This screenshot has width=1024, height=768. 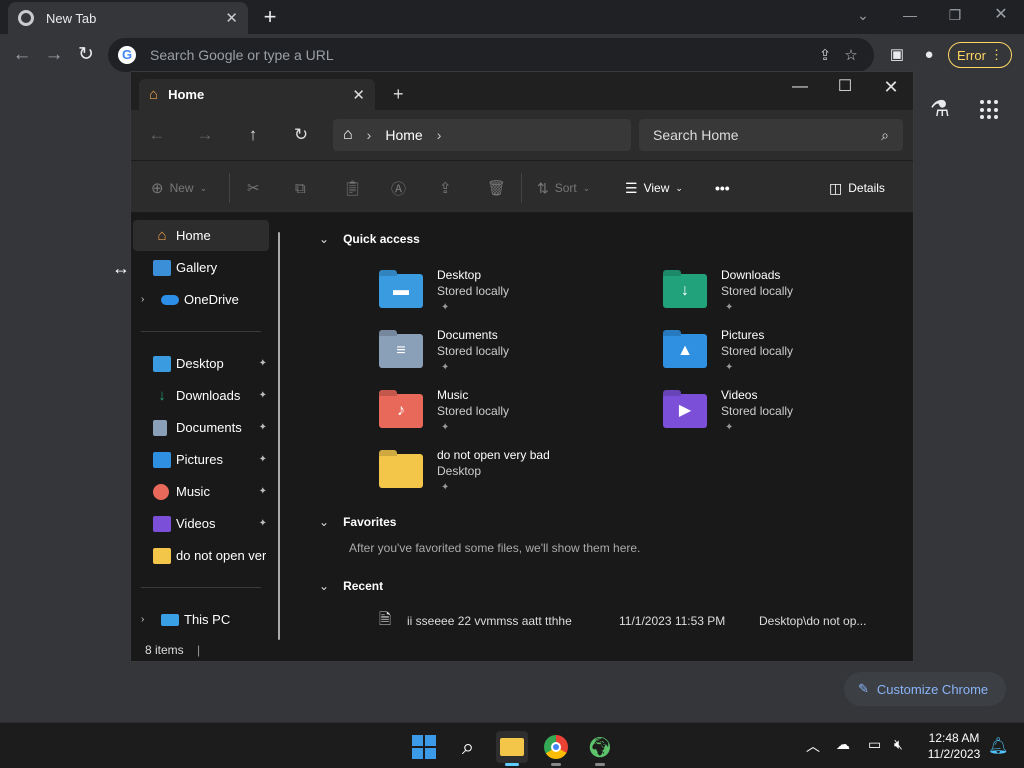 What do you see at coordinates (201, 363) in the screenshot?
I see `sidebar-item-desktop: Desktop ✦` at bounding box center [201, 363].